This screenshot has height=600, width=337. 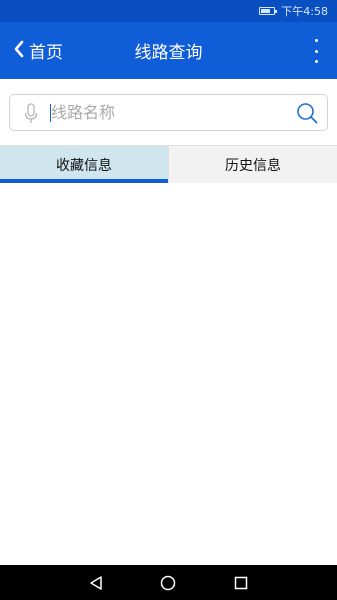 What do you see at coordinates (241, 583) in the screenshot?
I see `square-recents-icon` at bounding box center [241, 583].